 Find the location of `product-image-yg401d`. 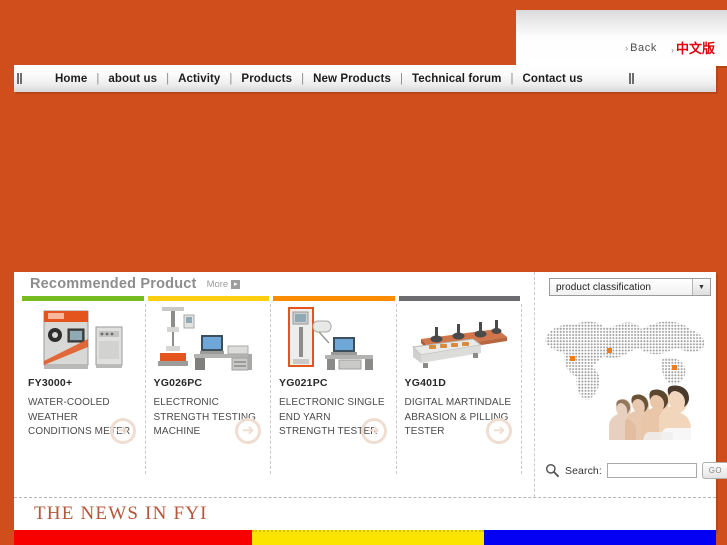

product-image-yg401d is located at coordinates (459, 337).